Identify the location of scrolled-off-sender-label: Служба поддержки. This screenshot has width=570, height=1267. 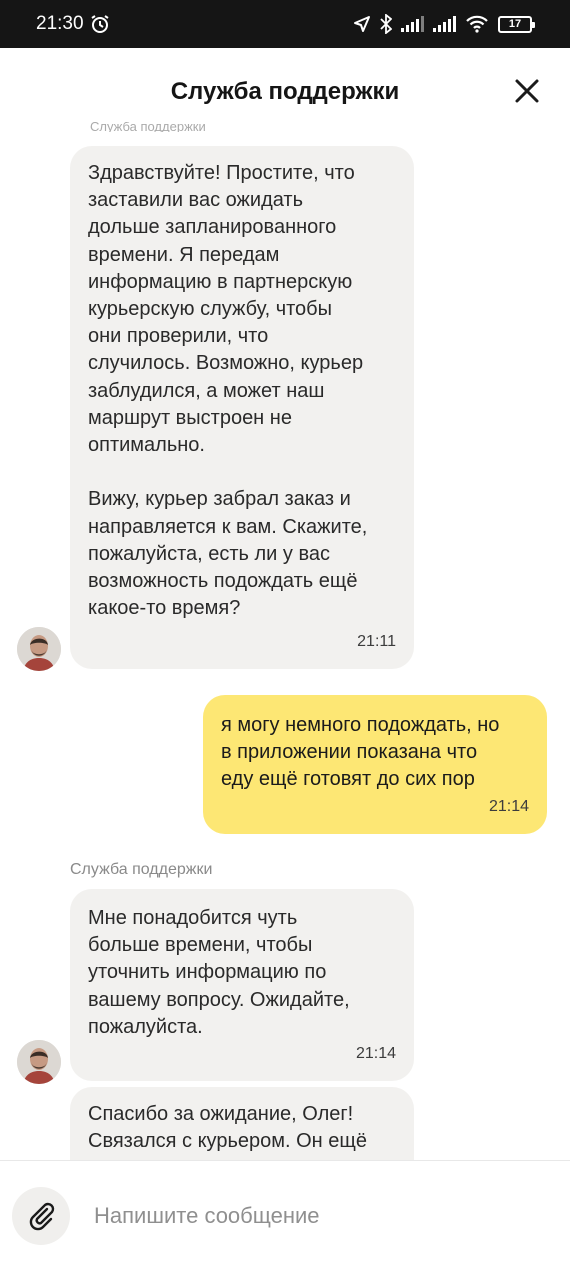
(150, 127).